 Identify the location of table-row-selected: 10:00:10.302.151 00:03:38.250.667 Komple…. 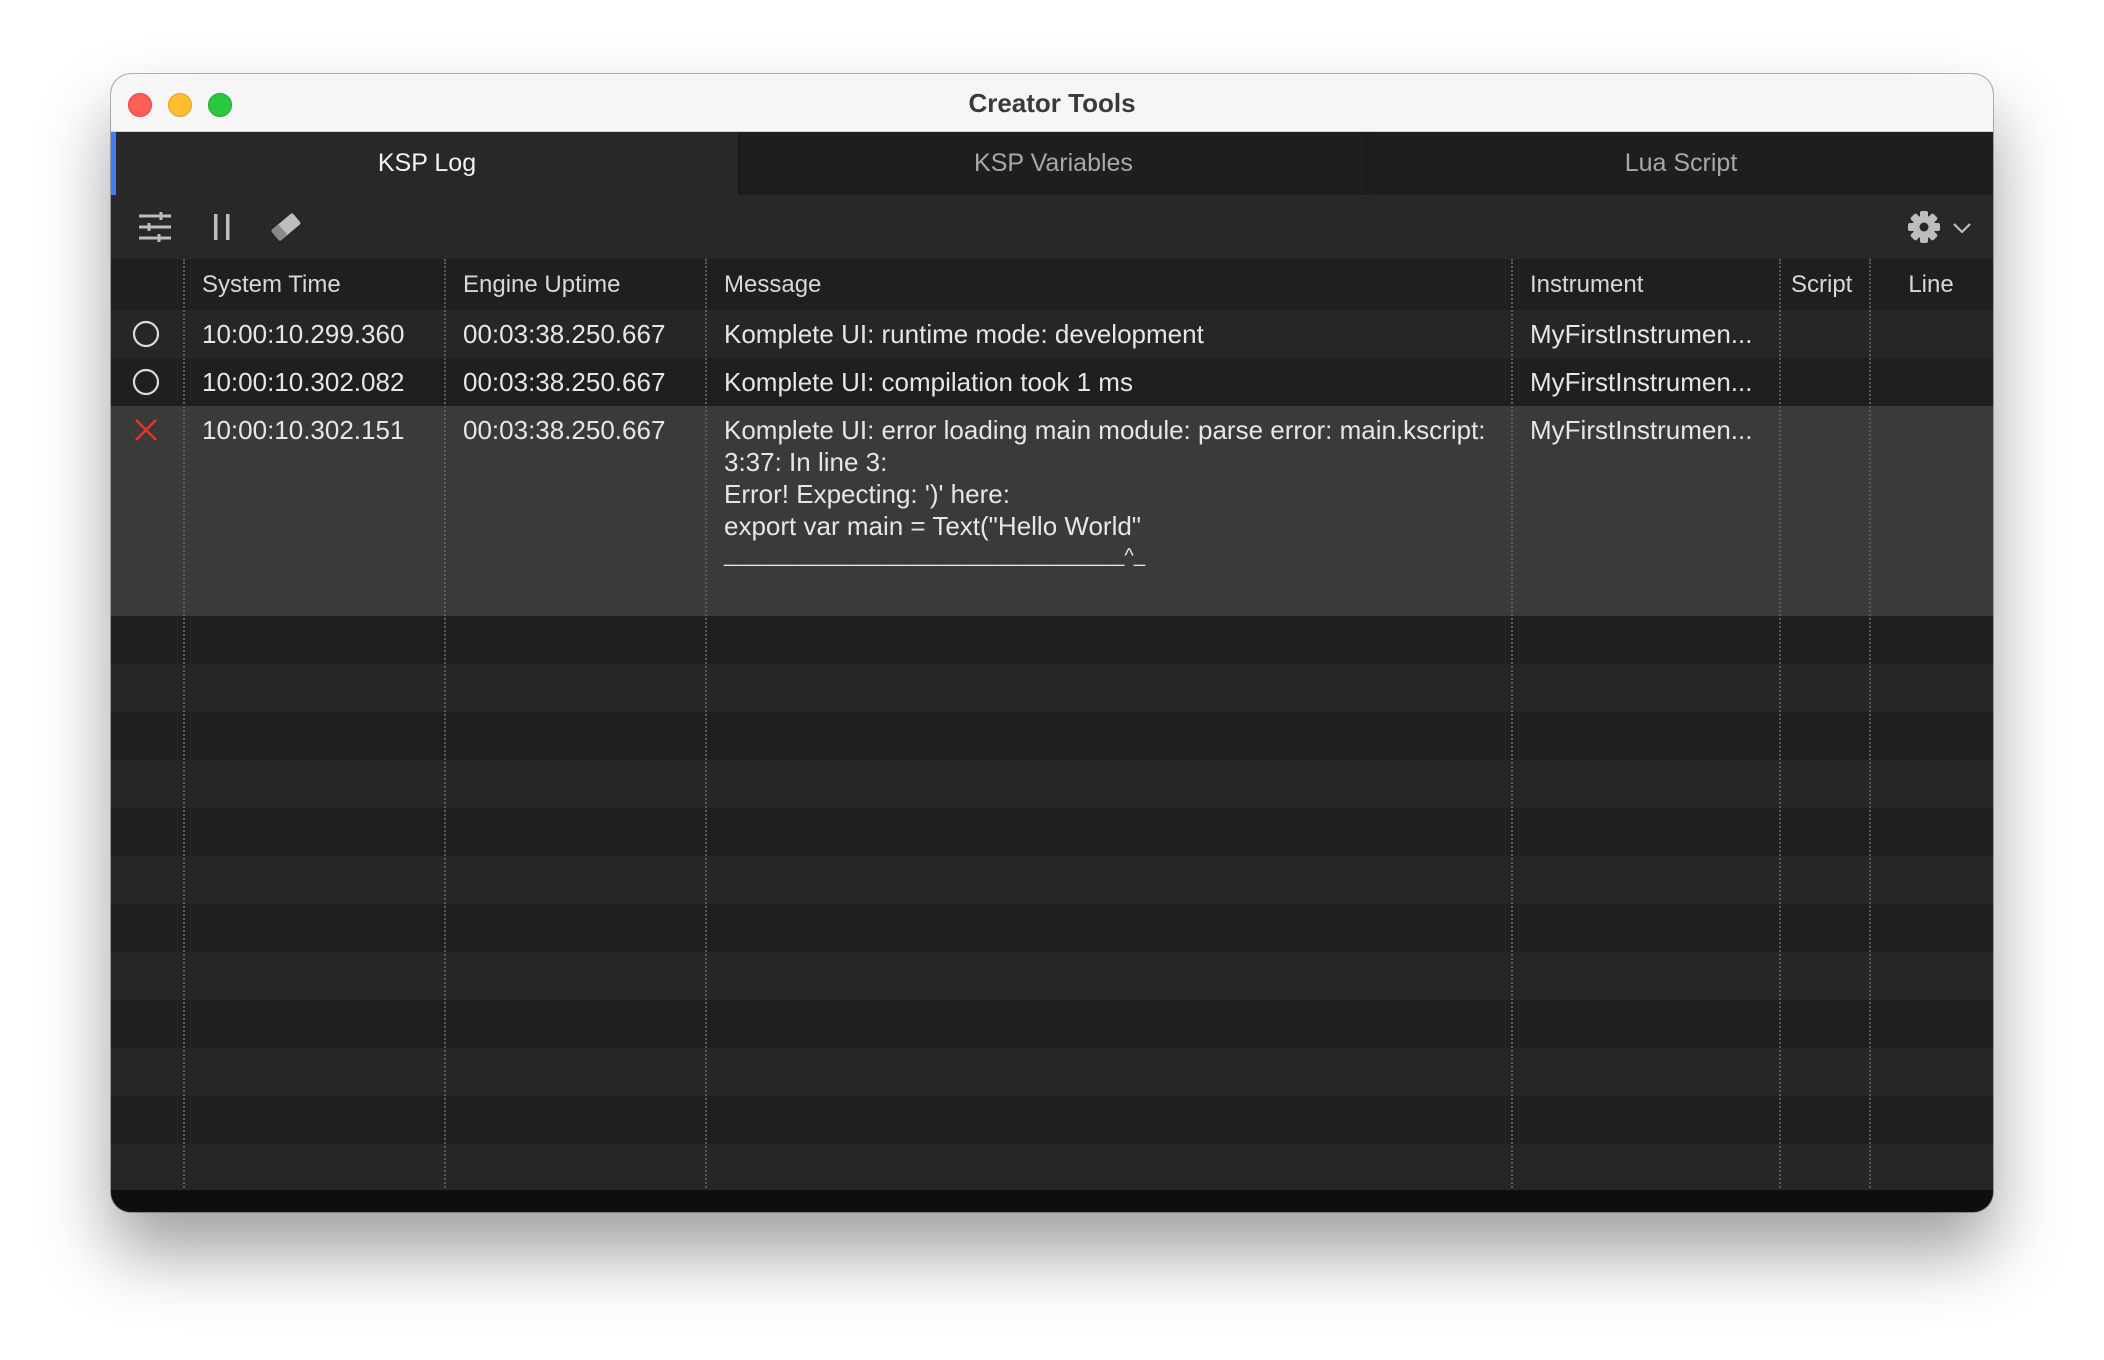
(1052, 511).